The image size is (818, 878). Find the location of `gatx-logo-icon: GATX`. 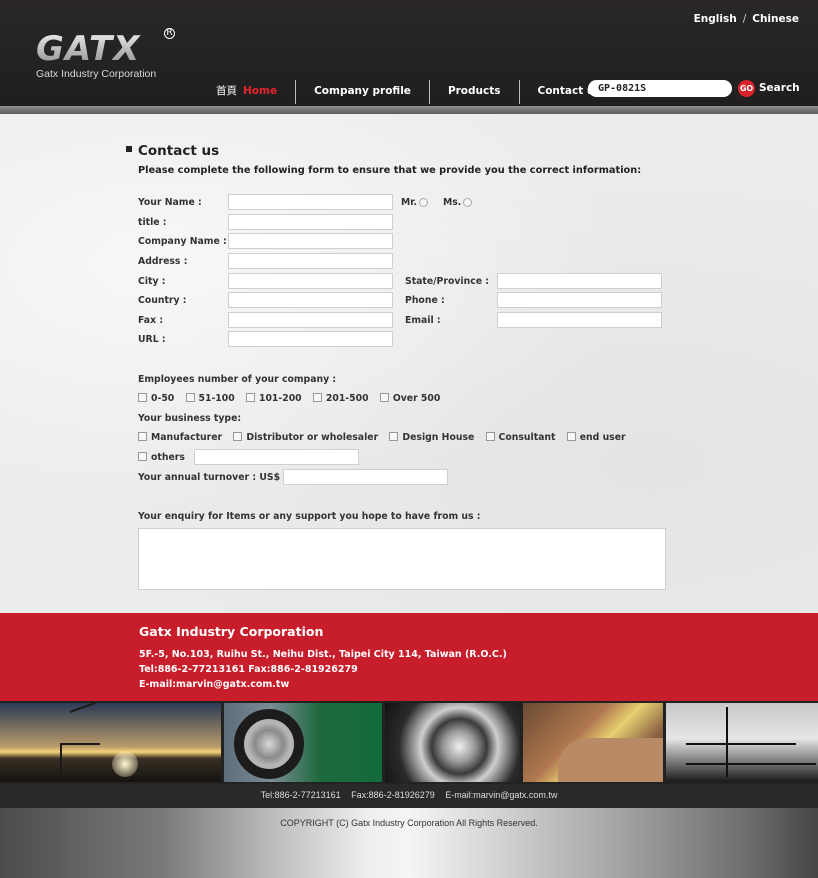

gatx-logo-icon: GATX is located at coordinates (88, 47).